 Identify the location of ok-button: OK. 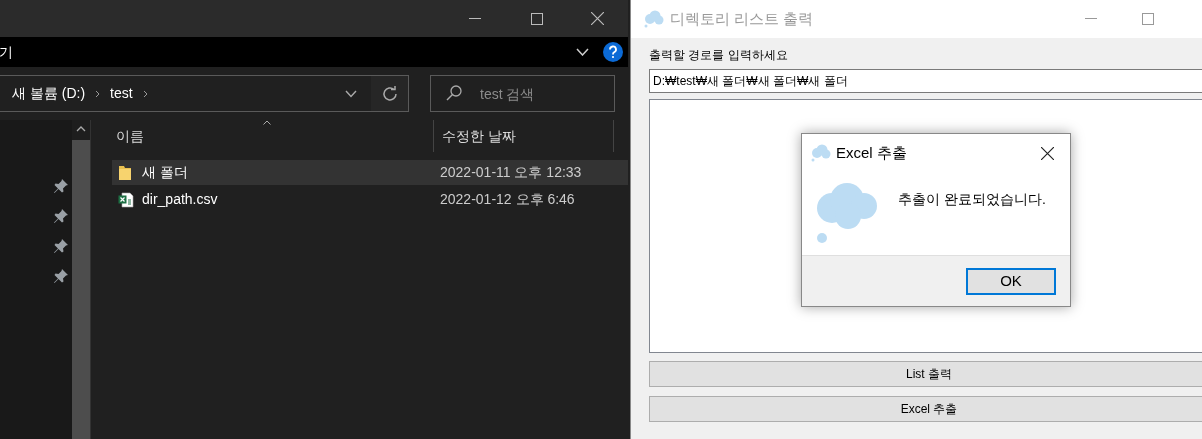
(1011, 281).